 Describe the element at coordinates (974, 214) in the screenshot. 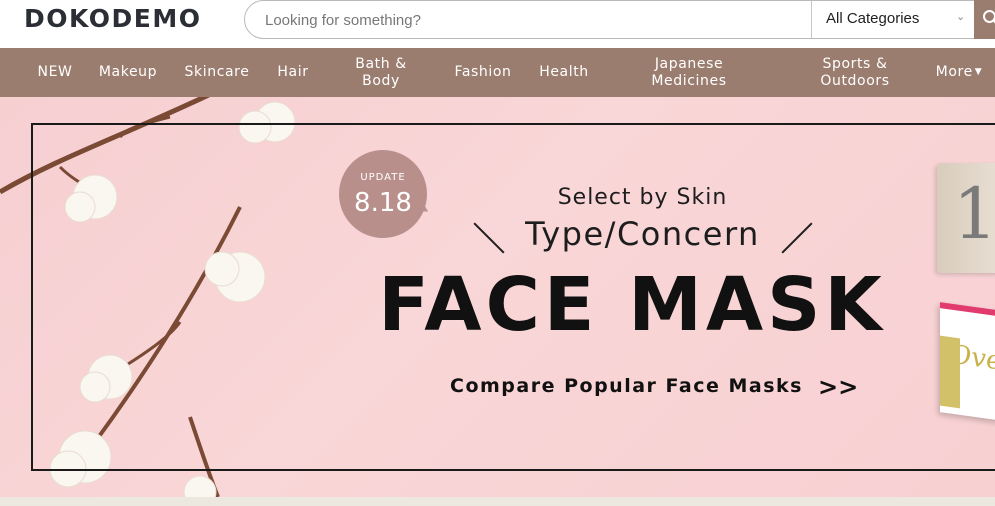

I see `product-box-numeral: 1` at that location.